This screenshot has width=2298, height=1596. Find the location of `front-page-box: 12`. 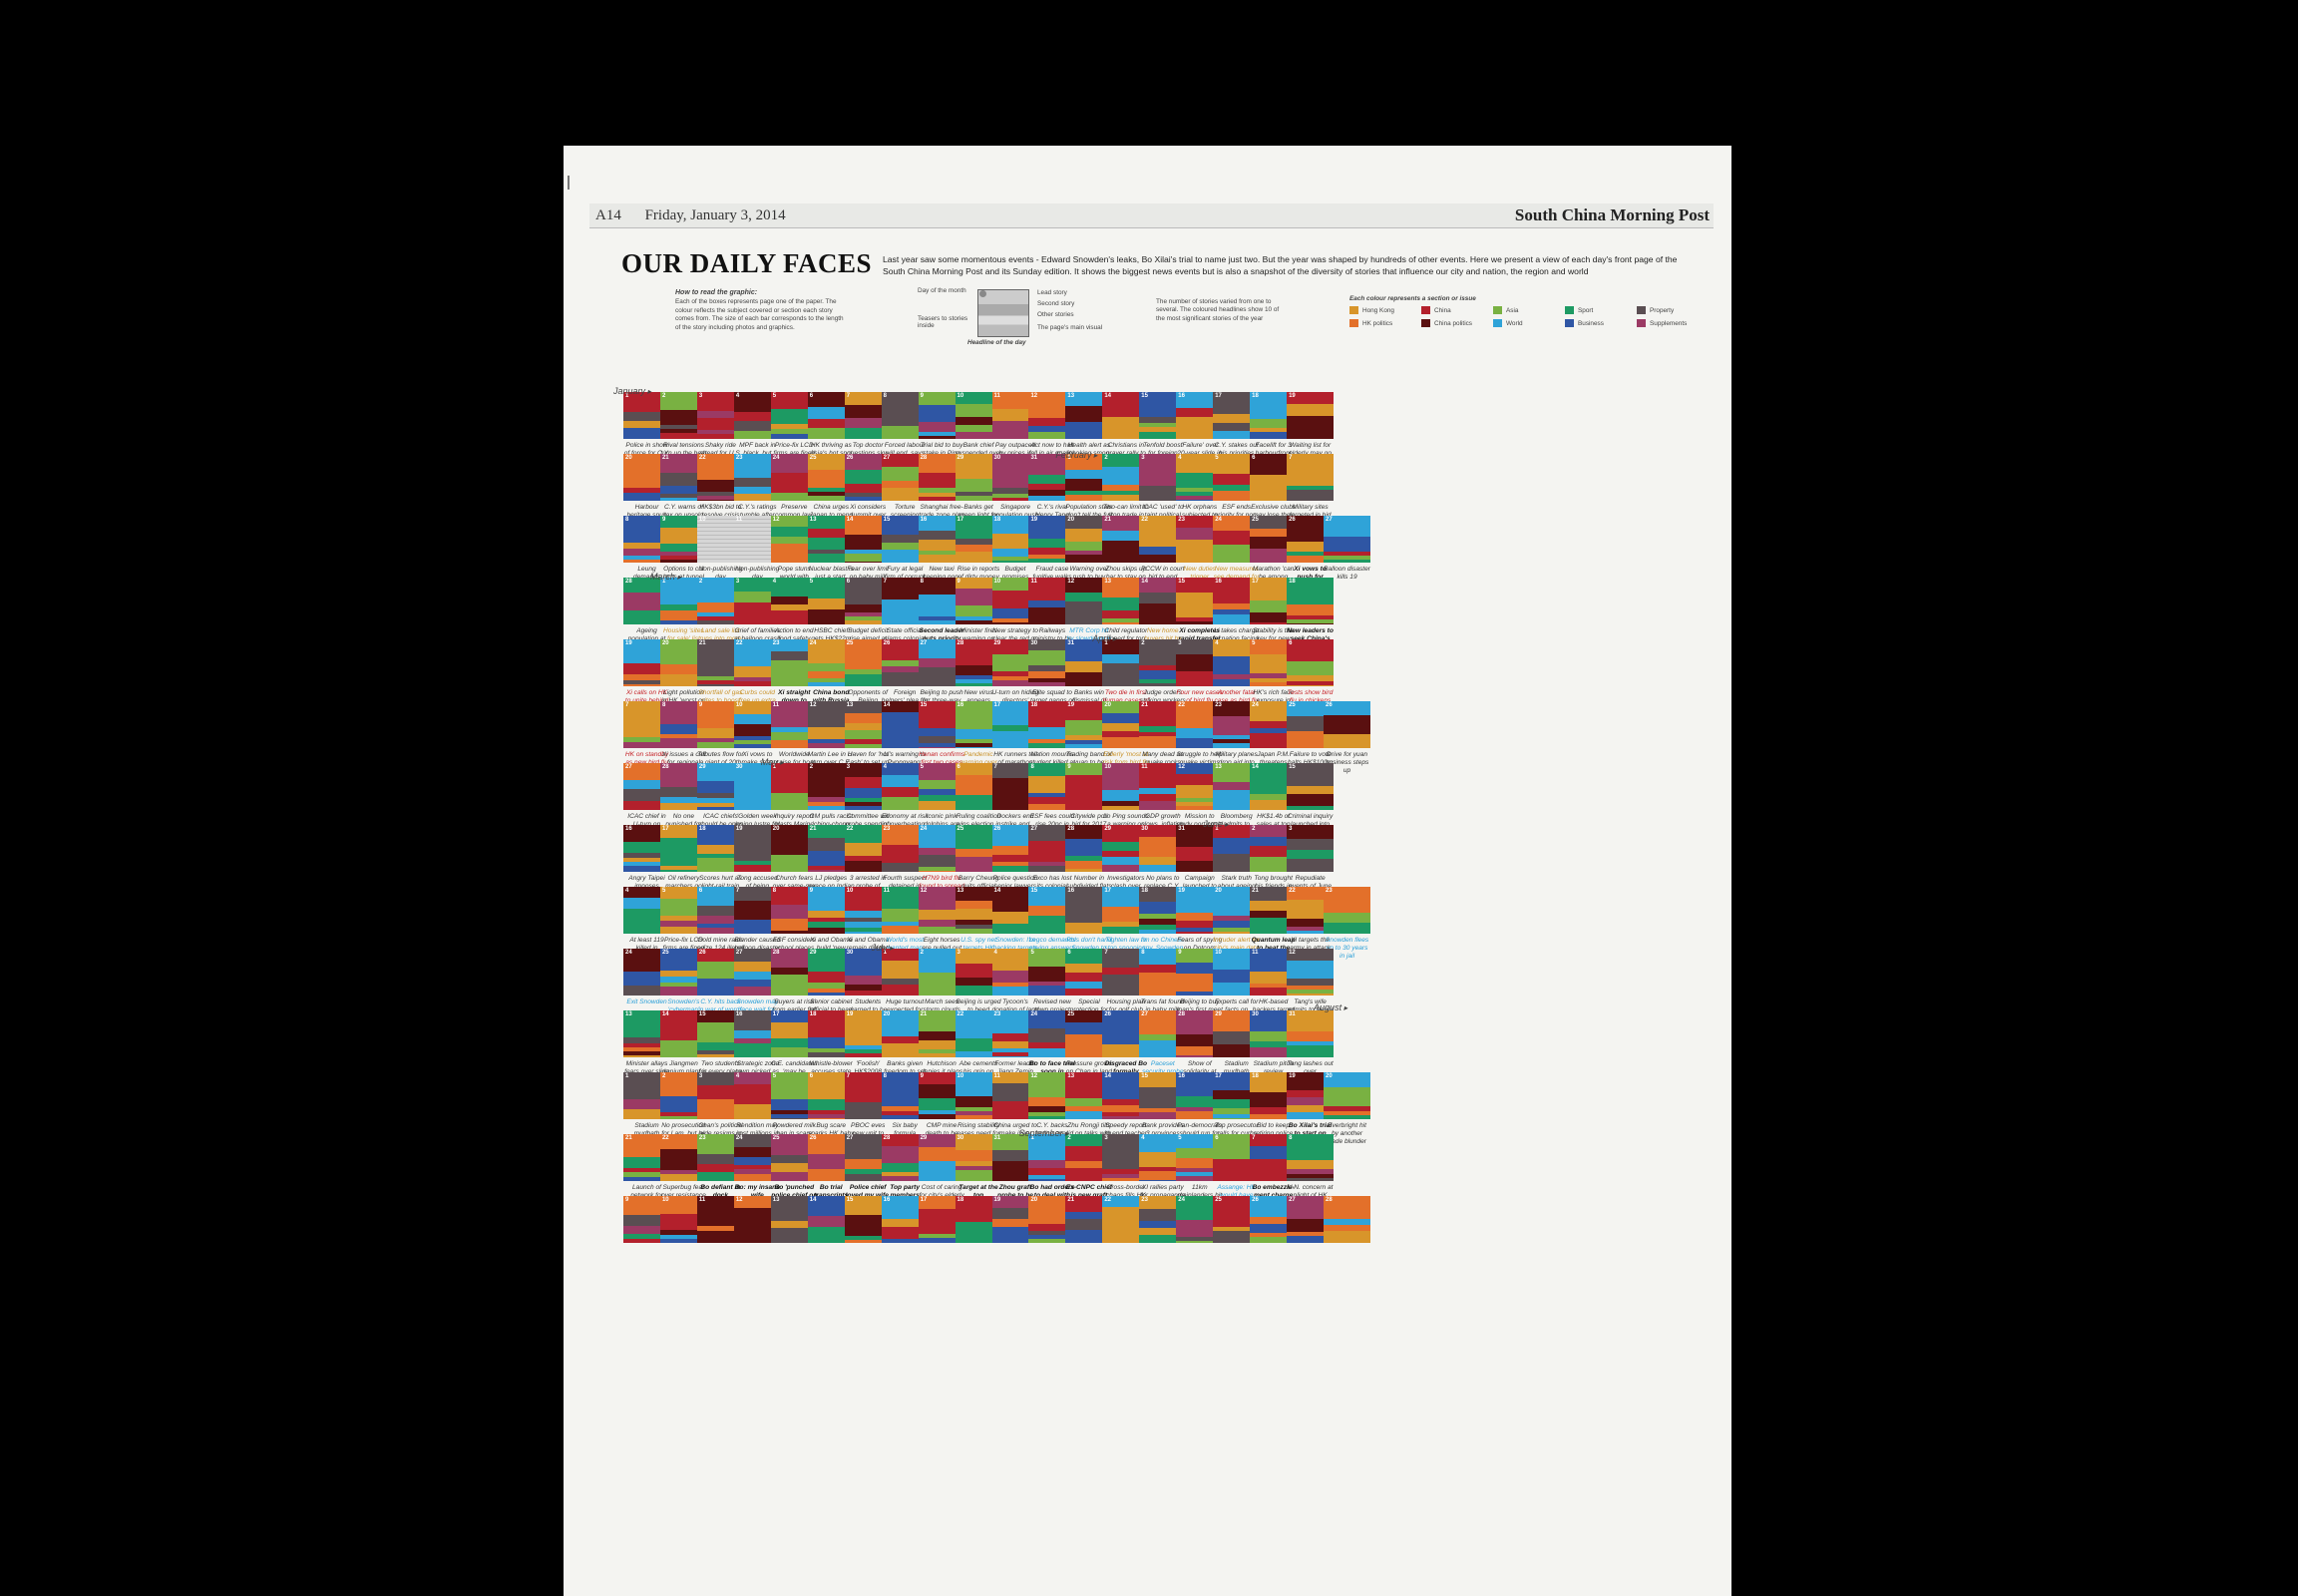

front-page-box: 12 is located at coordinates (1311, 972).